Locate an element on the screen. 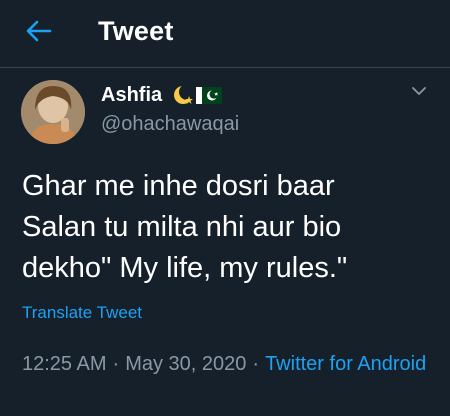 Image resolution: width=450 pixels, height=416 pixels. avatar is located at coordinates (53, 112).